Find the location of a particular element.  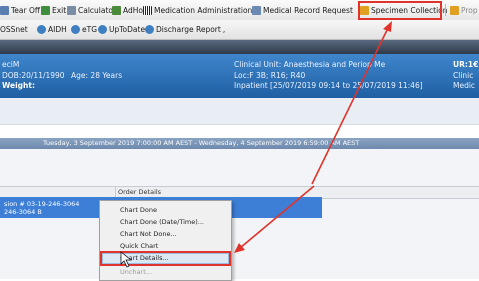

prop-icon is located at coordinates (454, 10).